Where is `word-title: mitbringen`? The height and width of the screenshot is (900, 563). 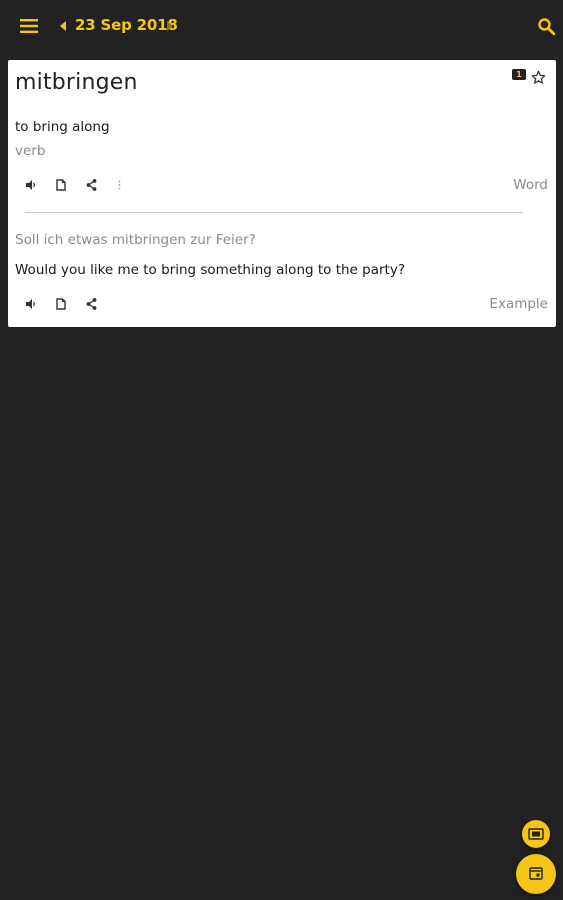 word-title: mitbringen is located at coordinates (76, 82).